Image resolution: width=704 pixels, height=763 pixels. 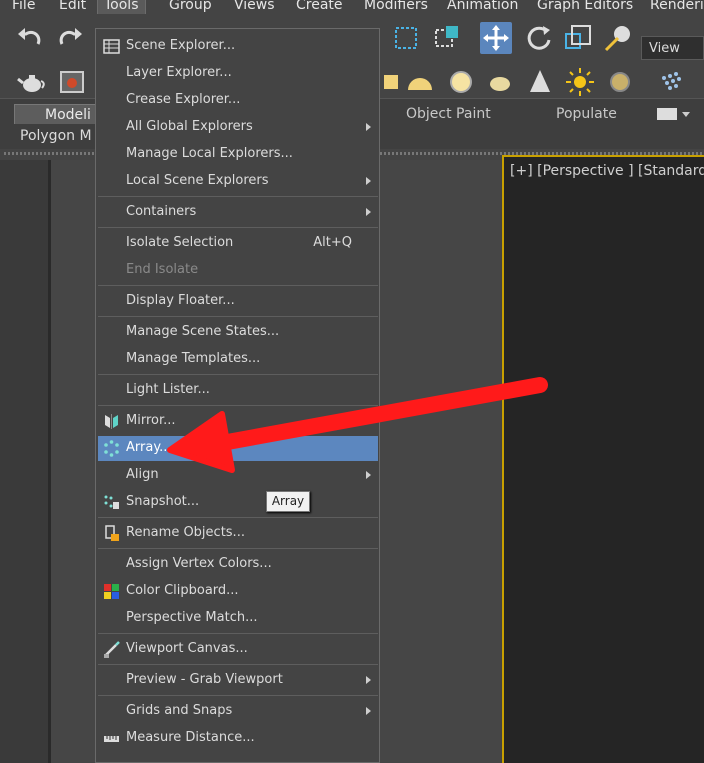 I want to click on annotation-arrow, so click(x=357, y=425).